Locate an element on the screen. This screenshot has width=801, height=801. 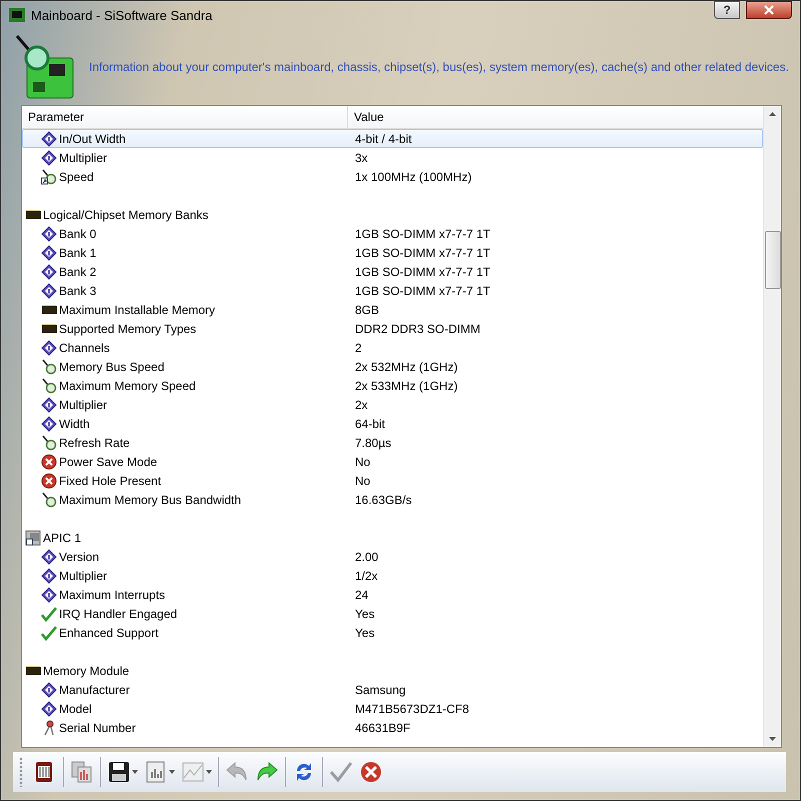
parameter-label: Serial Number is located at coordinates (97, 727).